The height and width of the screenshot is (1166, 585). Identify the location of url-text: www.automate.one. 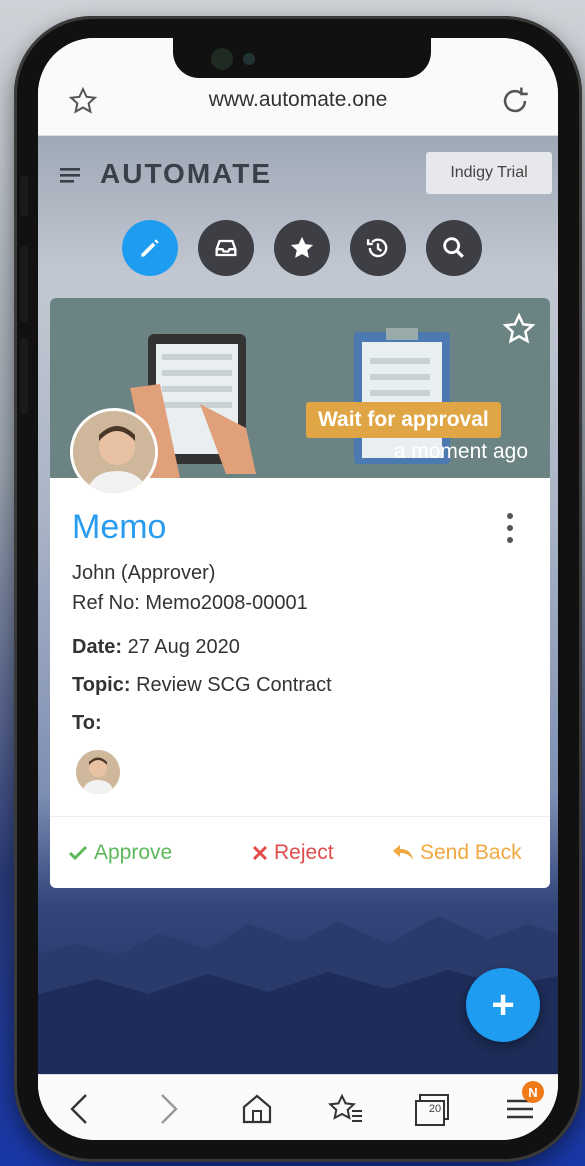
(298, 100).